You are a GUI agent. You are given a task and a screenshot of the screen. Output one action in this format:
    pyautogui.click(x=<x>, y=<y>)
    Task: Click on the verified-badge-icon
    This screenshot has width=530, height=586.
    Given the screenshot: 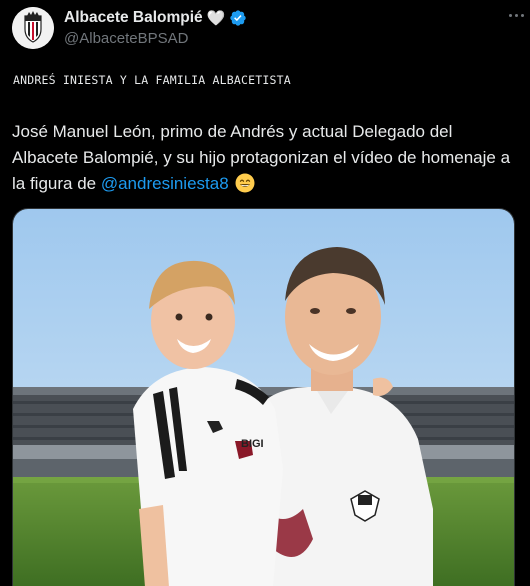 What is the action you would take?
    pyautogui.click(x=238, y=18)
    